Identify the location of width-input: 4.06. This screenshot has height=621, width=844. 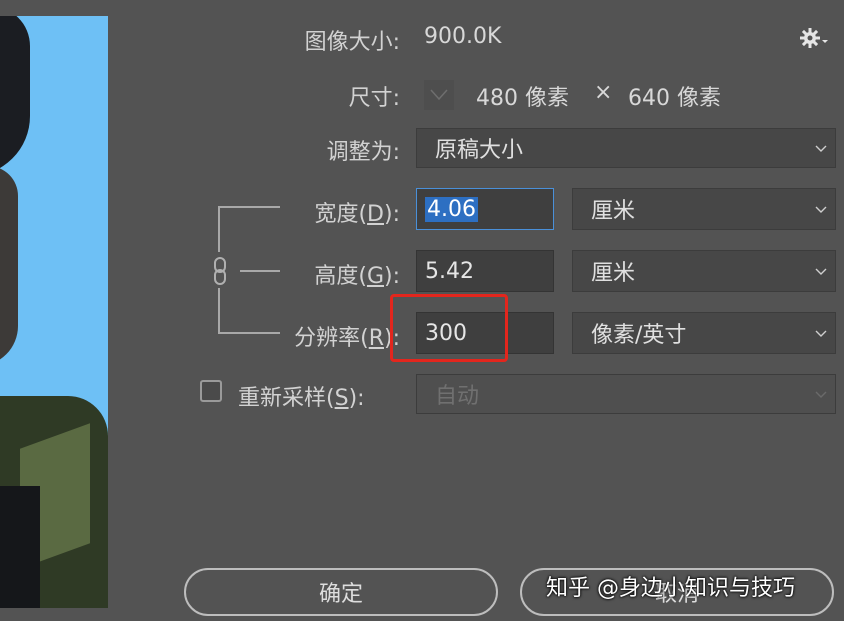
(485, 209).